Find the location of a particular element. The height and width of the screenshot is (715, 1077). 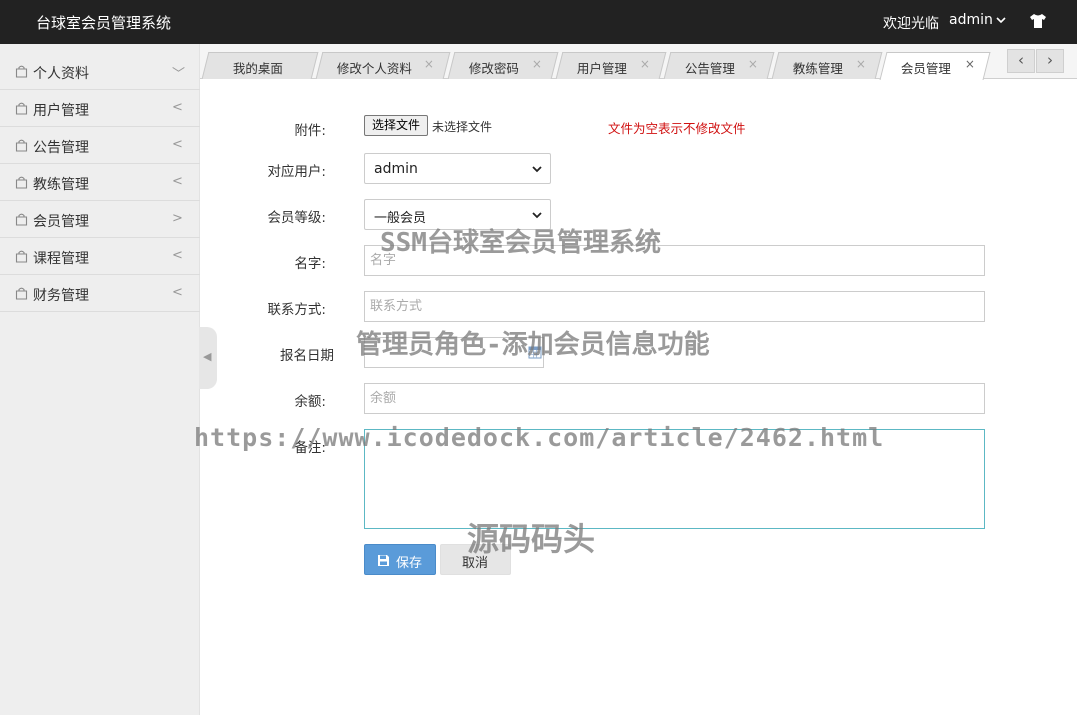

user-menu: admin is located at coordinates (971, 20).